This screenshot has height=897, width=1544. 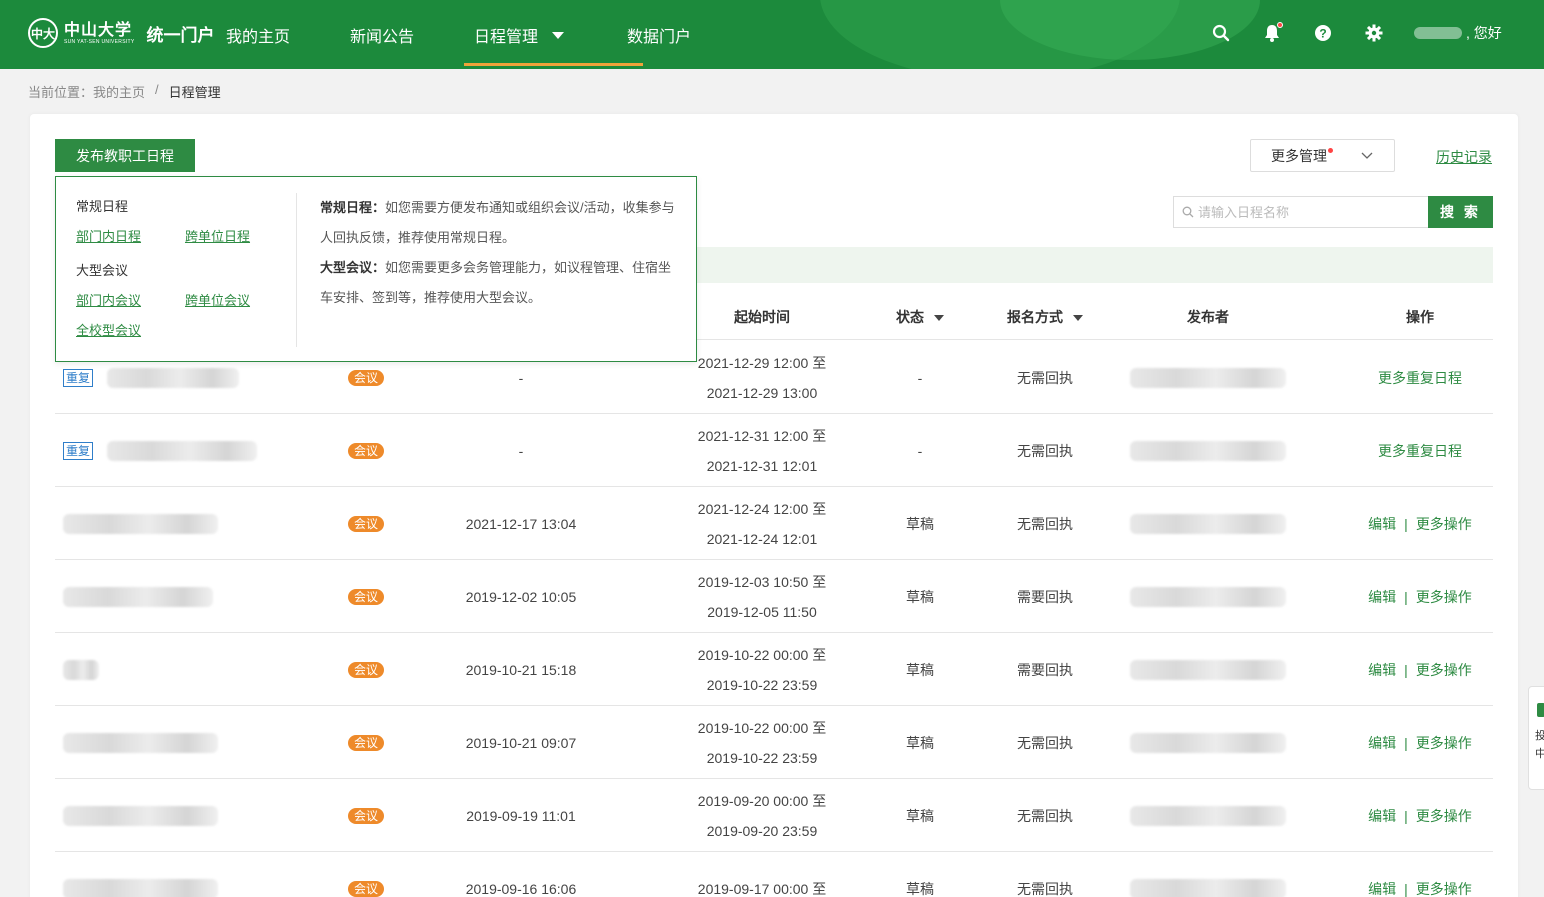 I want to click on end-time: 2021-12-29 13:00, so click(x=762, y=392).